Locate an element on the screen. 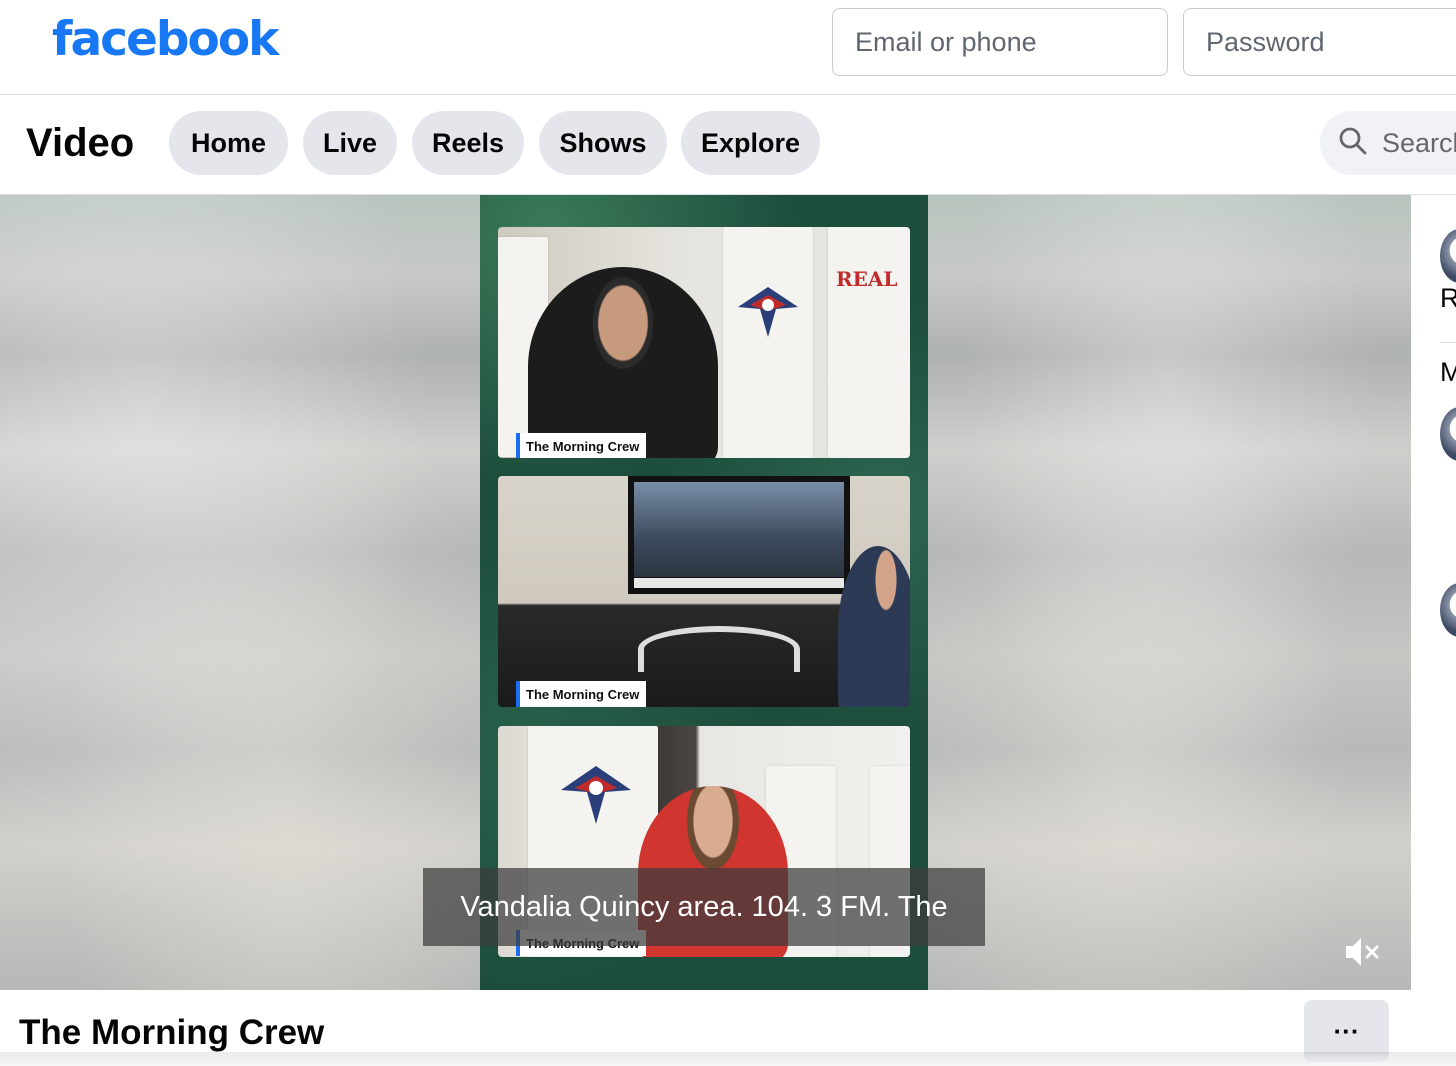 This screenshot has width=1456, height=1066. email-field is located at coordinates (1000, 42).